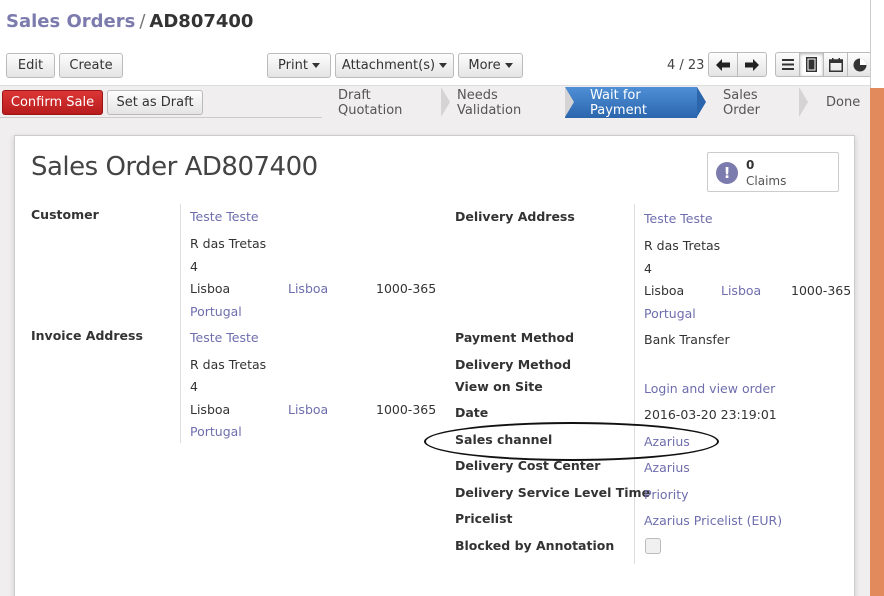 Image resolution: width=884 pixels, height=596 pixels. What do you see at coordinates (194, 386) in the screenshot?
I see `invoice-number: 4` at bounding box center [194, 386].